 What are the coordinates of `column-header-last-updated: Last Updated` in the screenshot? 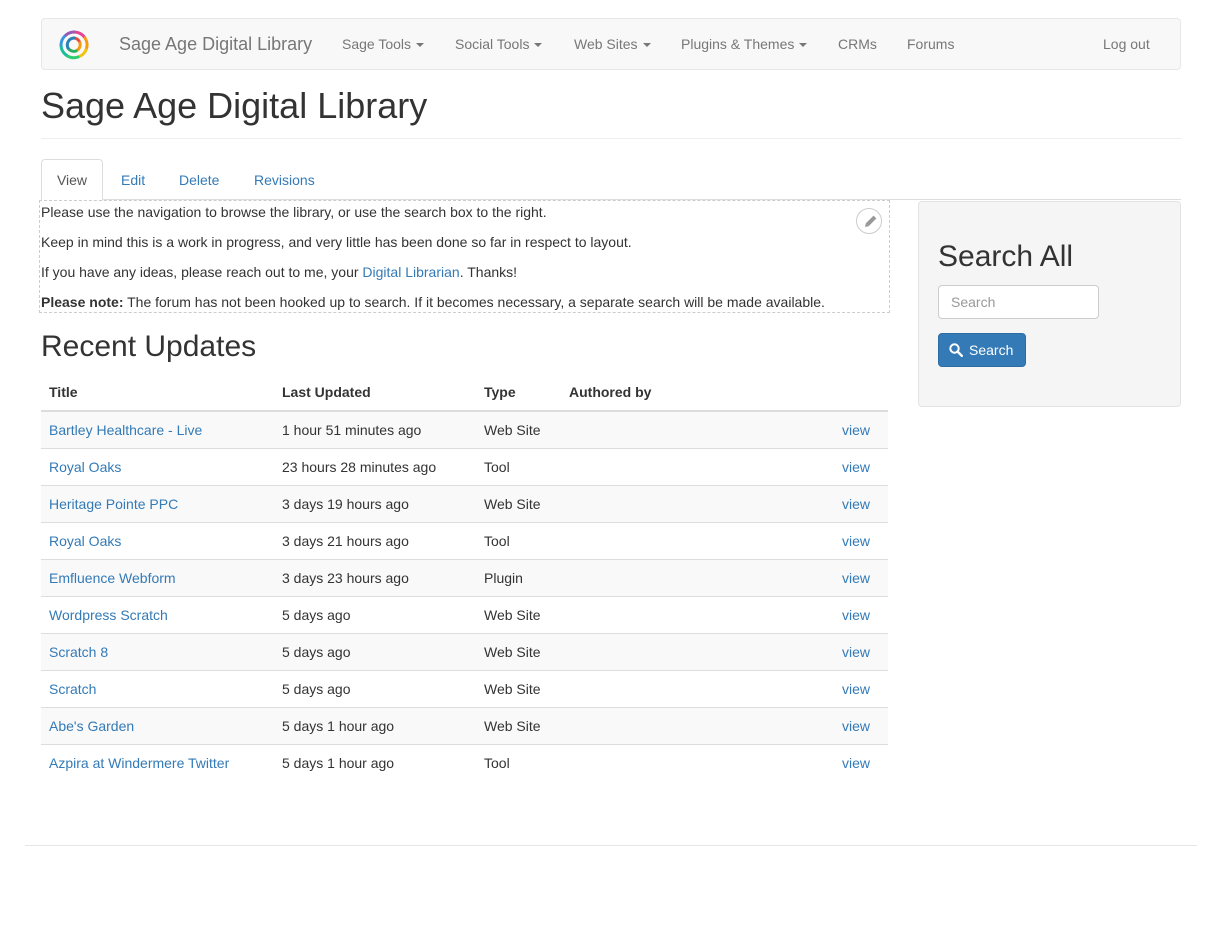 It's located at (375, 393).